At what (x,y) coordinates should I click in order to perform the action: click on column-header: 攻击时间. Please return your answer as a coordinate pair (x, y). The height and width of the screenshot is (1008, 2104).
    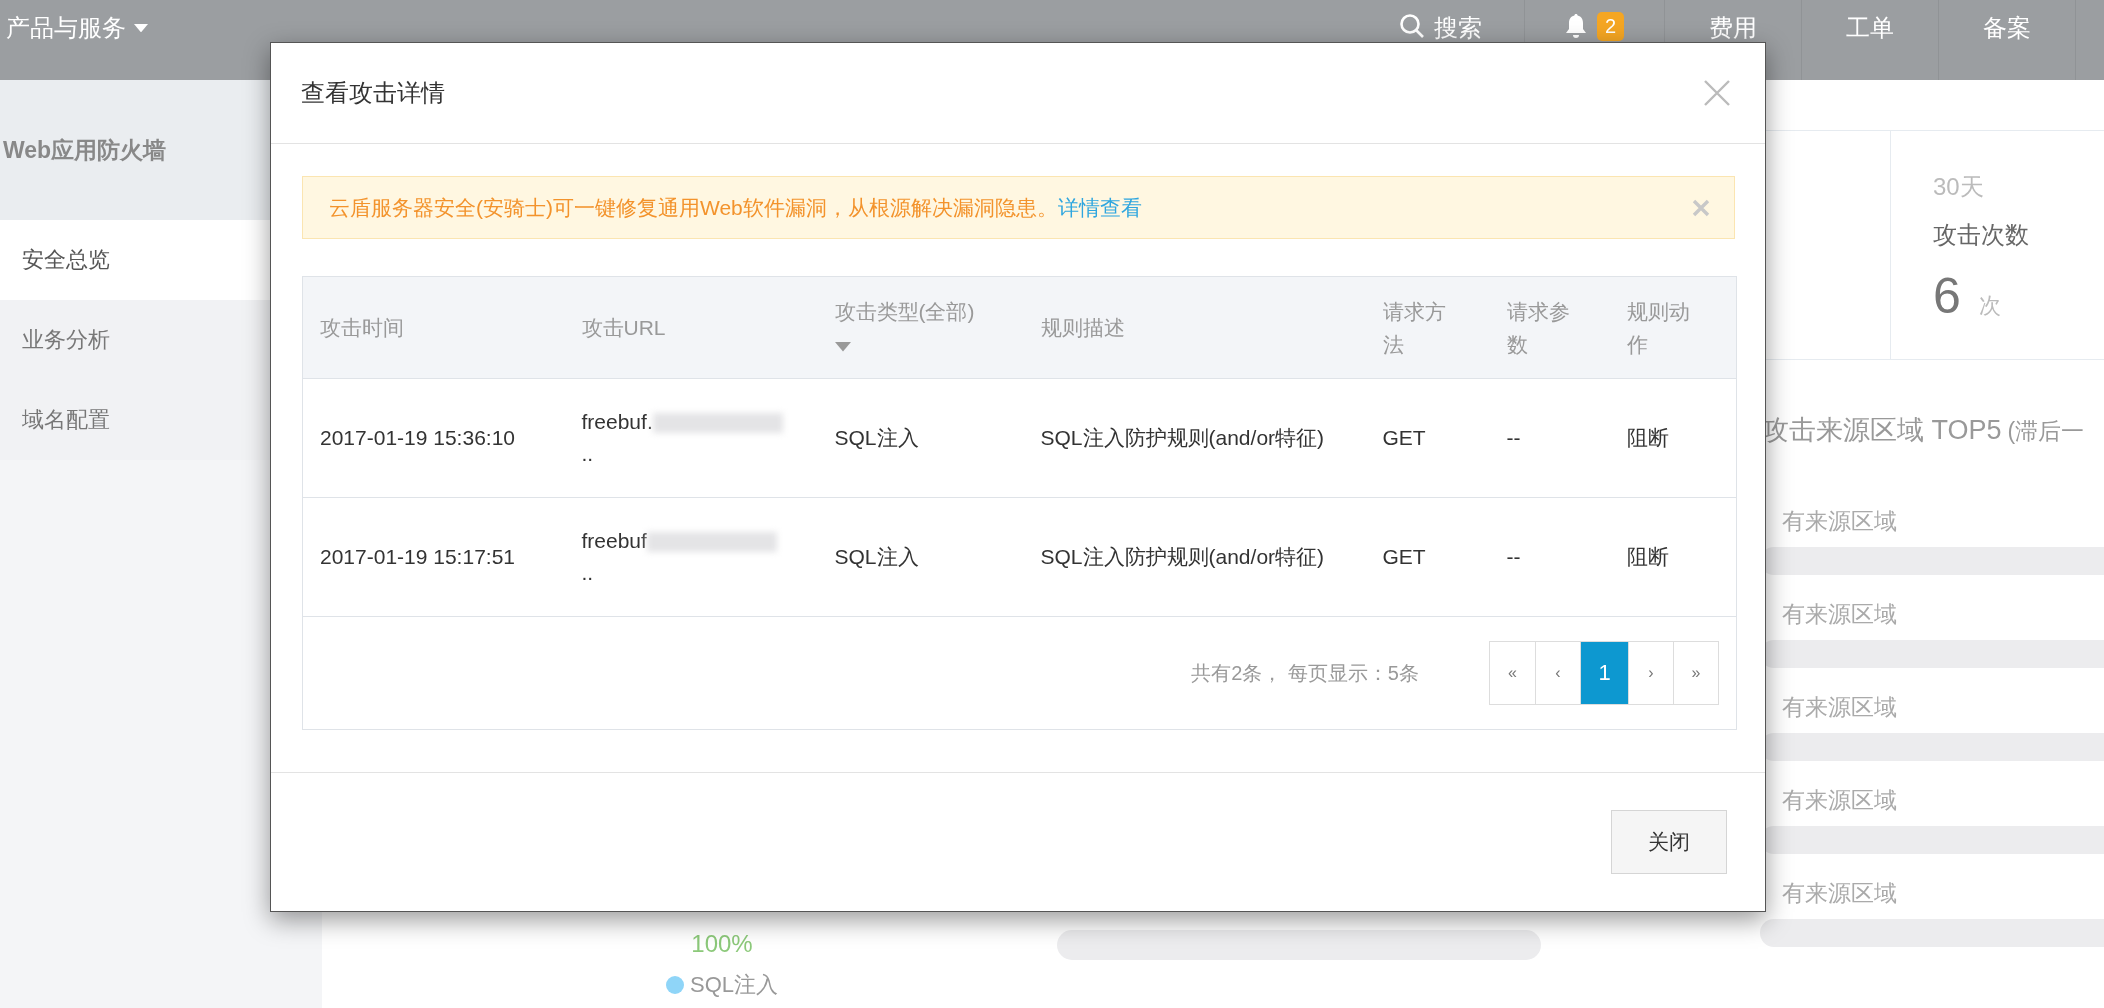
    Looking at the image, I should click on (433, 327).